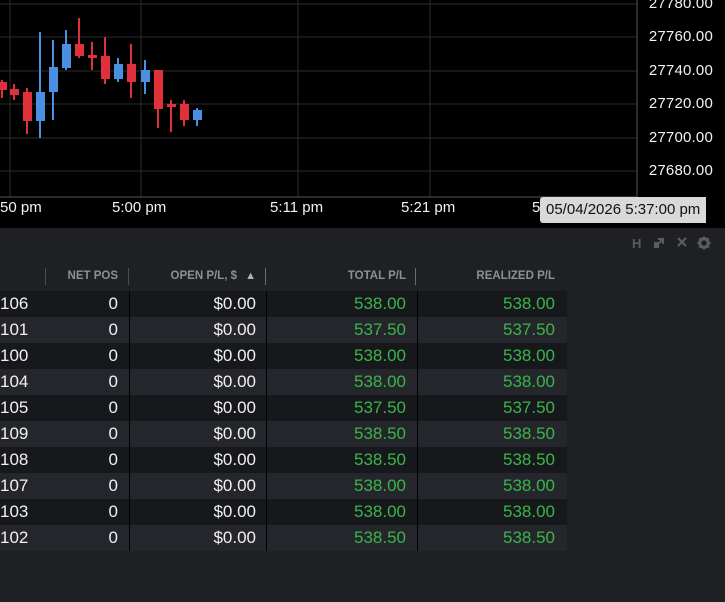 This screenshot has width=725, height=602. I want to click on popout-icon, so click(659, 244).